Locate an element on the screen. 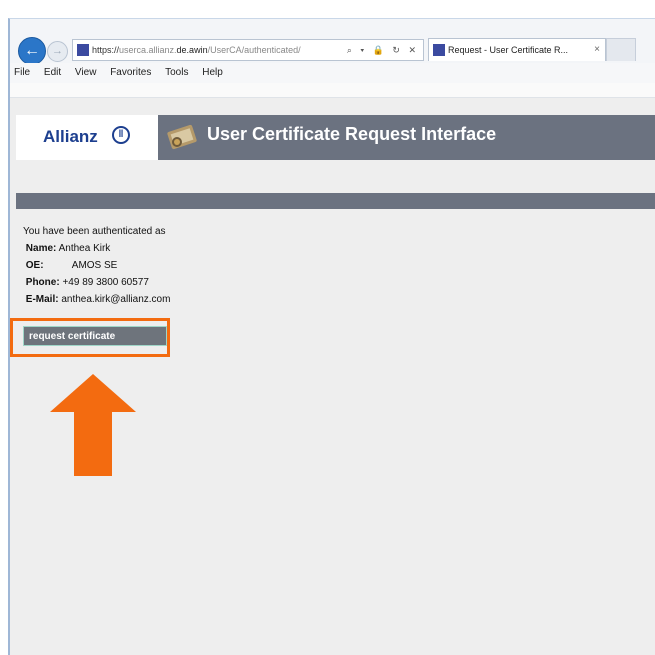 The image size is (655, 655). menu-view: View is located at coordinates (86, 72).